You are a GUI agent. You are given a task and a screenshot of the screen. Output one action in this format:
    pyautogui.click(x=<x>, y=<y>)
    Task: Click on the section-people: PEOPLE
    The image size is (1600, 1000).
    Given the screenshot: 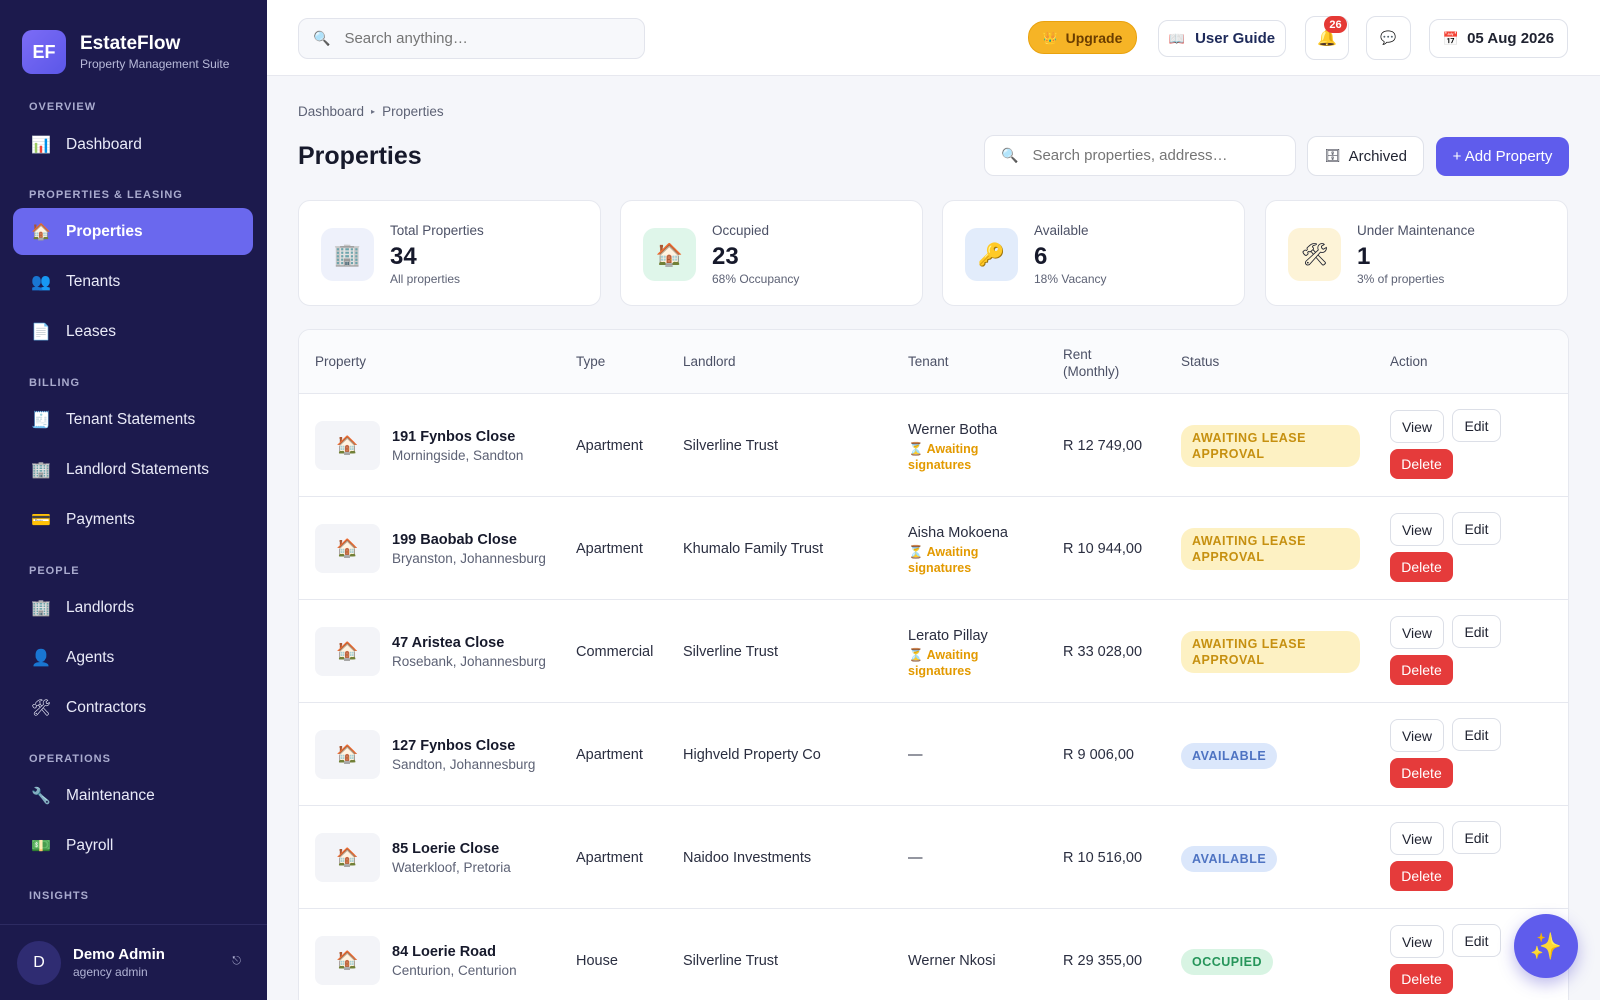 What is the action you would take?
    pyautogui.click(x=54, y=571)
    